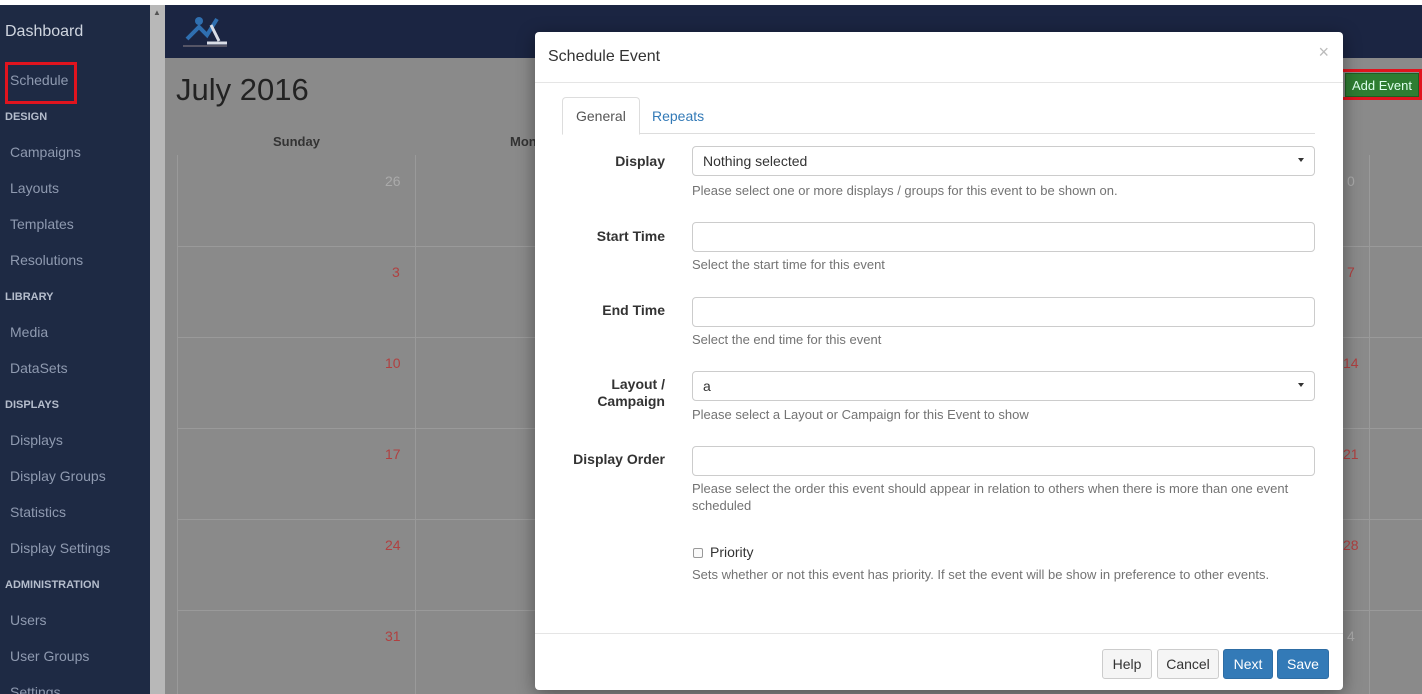 The height and width of the screenshot is (694, 1422). Describe the element at coordinates (35, 689) in the screenshot. I see `sidebar-item-settings: Settings` at that location.